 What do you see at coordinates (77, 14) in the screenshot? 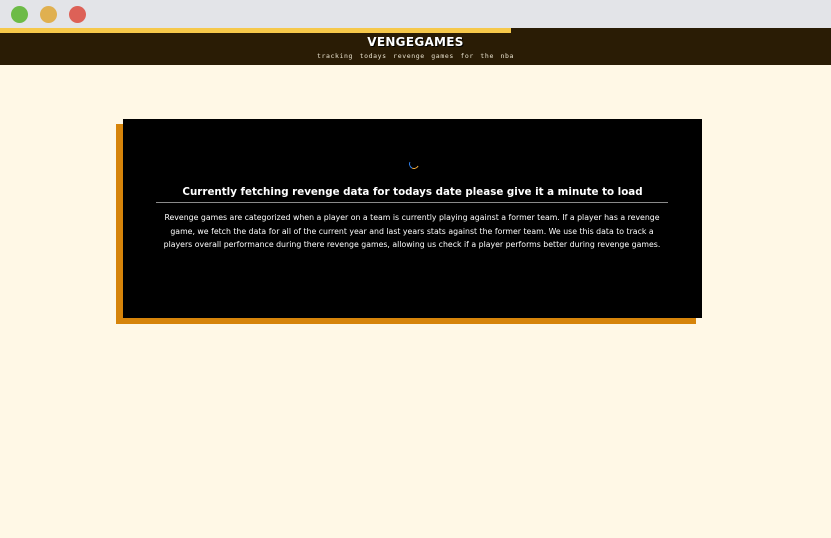
I see `window-close-button` at bounding box center [77, 14].